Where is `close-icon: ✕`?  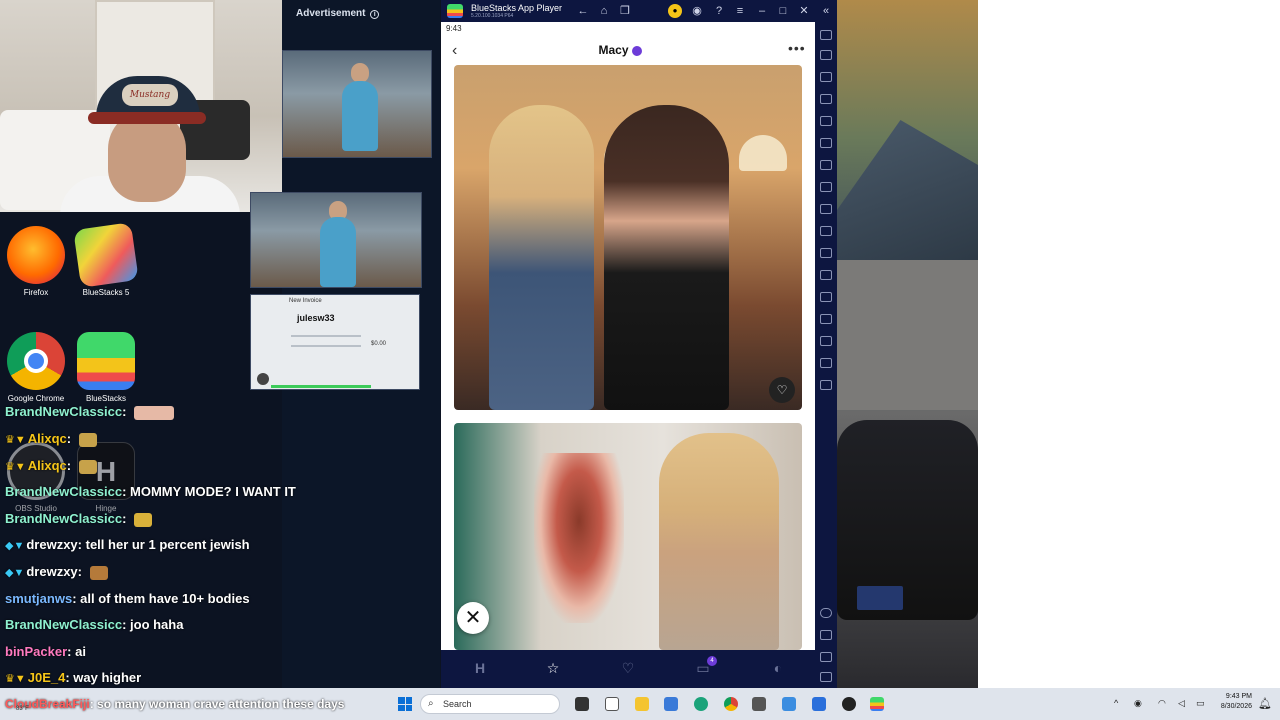 close-icon: ✕ is located at coordinates (804, 11).